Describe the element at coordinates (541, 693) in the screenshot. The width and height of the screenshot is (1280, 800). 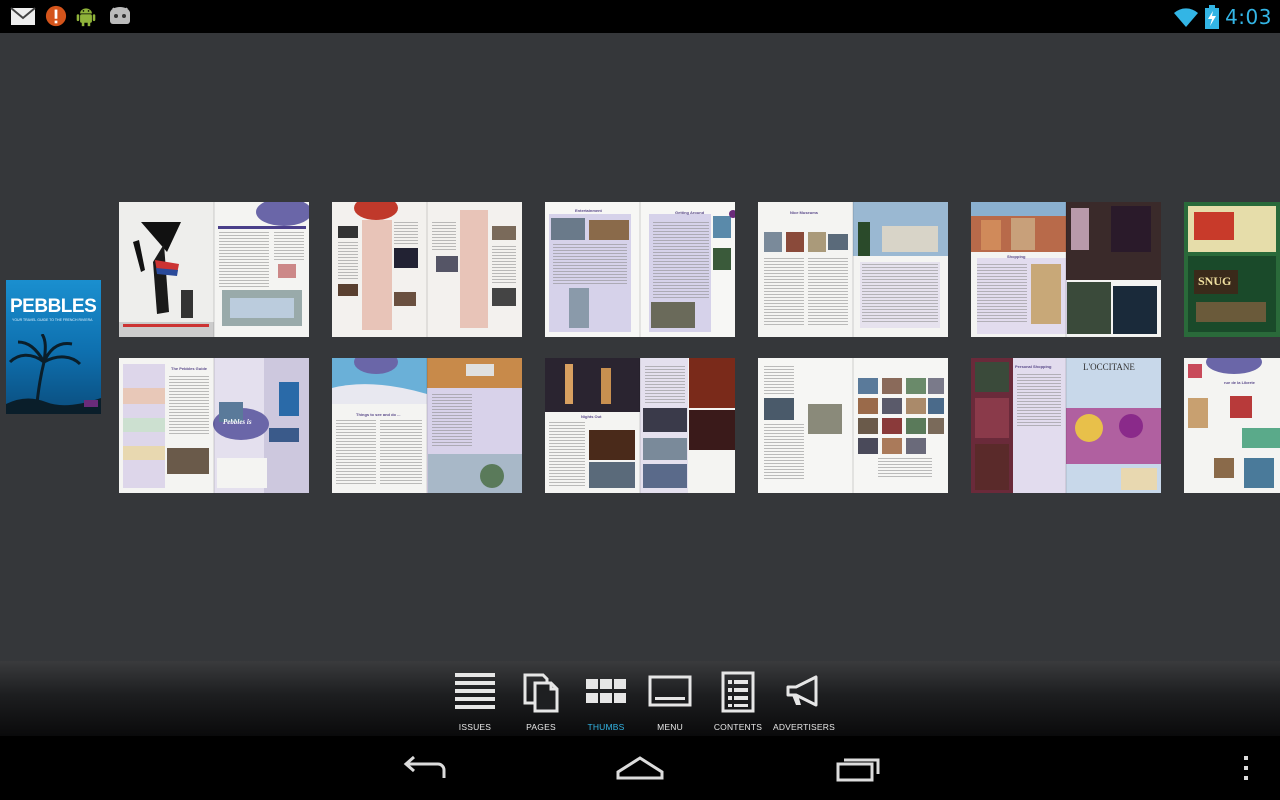
I see `pages-icon` at that location.